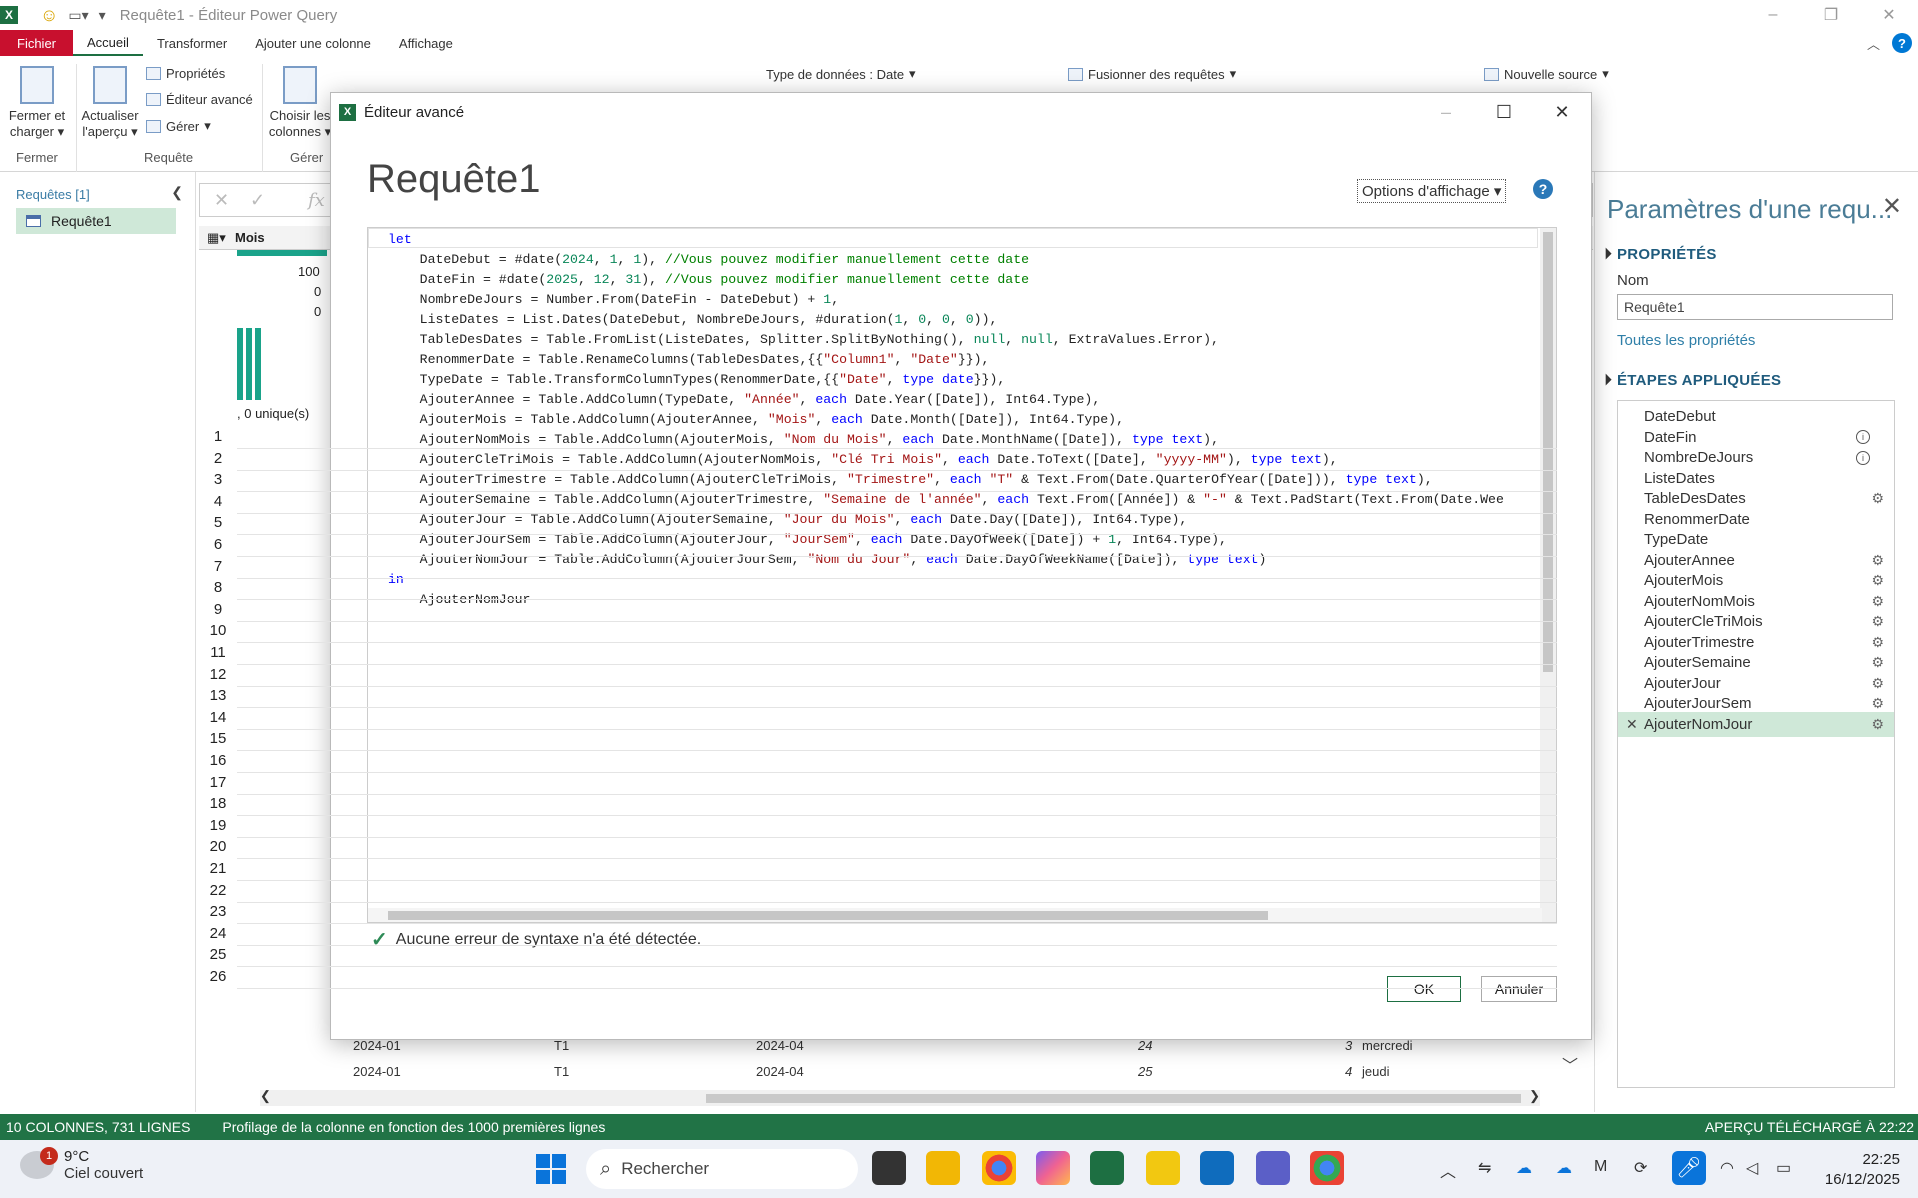  I want to click on row-number: 9, so click(218, 609).